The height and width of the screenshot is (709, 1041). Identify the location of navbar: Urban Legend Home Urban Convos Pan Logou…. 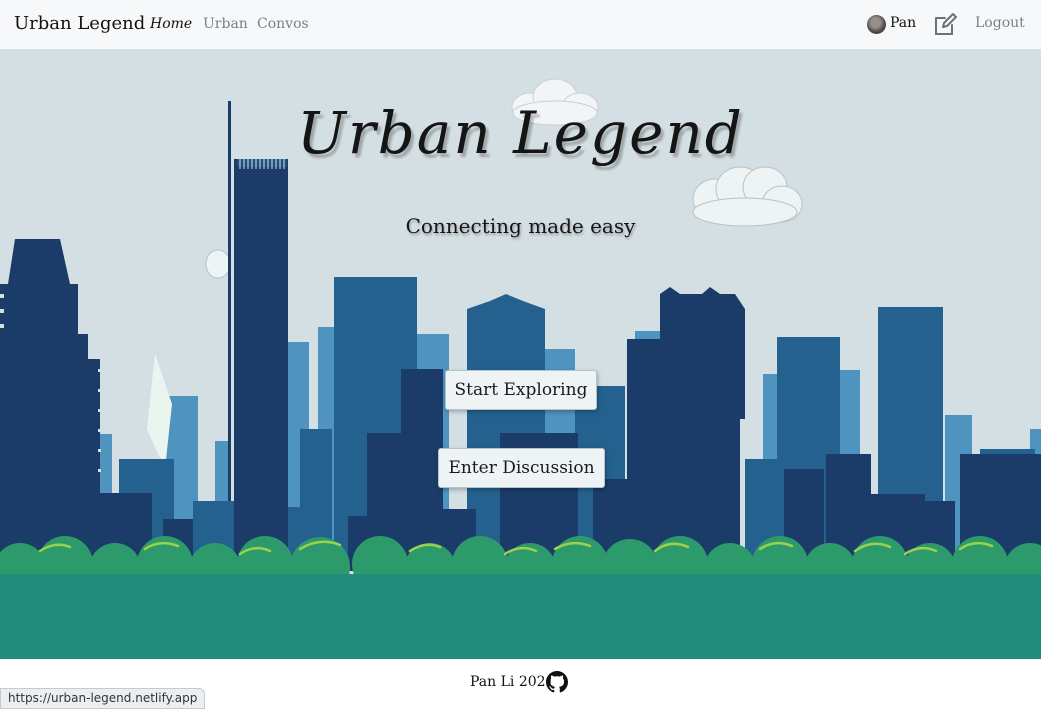
(520, 24).